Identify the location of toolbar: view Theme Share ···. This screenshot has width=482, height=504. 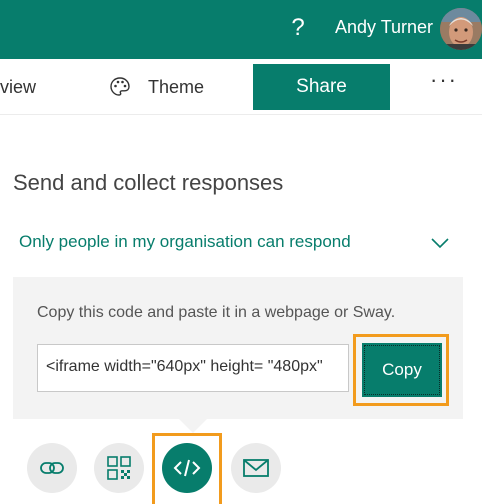
(241, 87).